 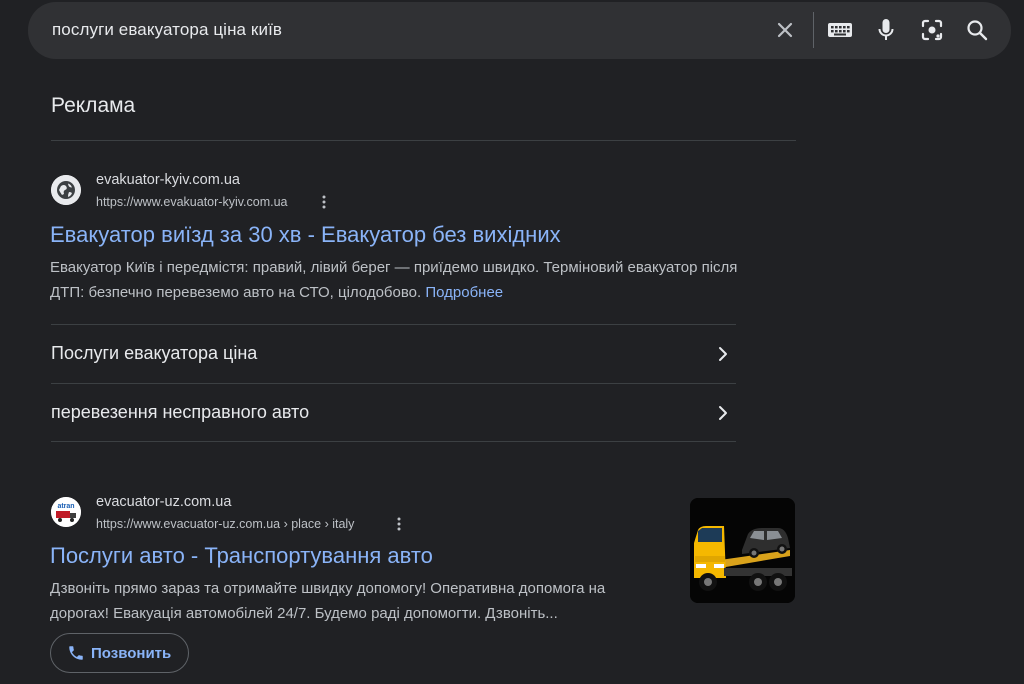 What do you see at coordinates (168, 180) in the screenshot?
I see `ad-site-name: evakuator-kyiv.com.ua` at bounding box center [168, 180].